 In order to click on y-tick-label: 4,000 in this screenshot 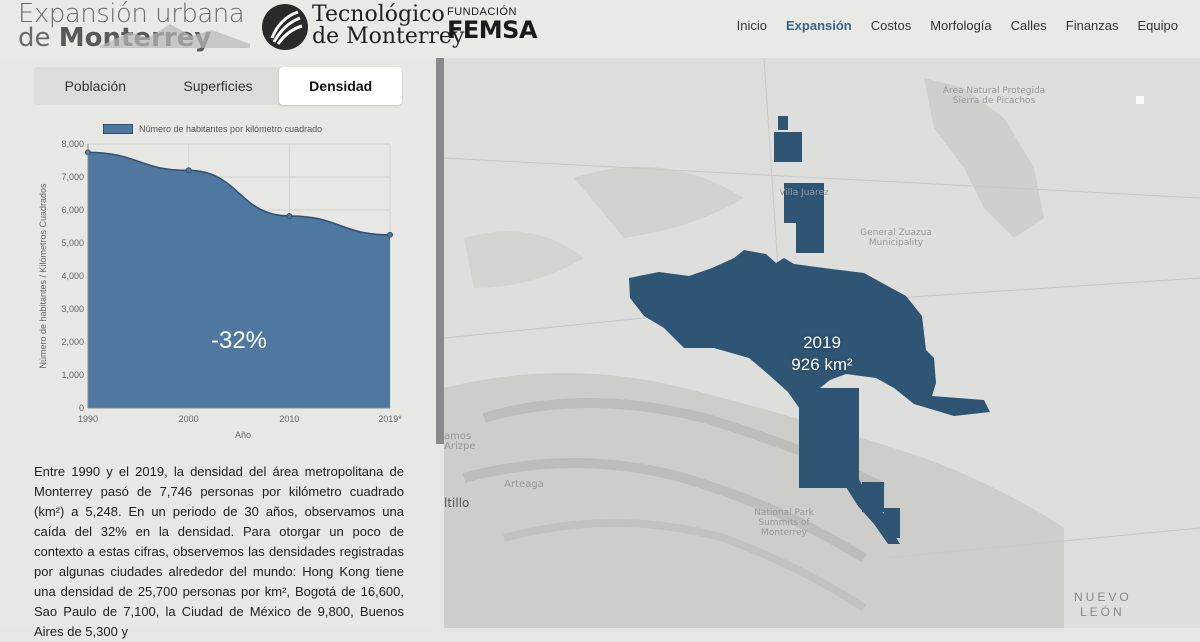, I will do `click(72, 276)`.